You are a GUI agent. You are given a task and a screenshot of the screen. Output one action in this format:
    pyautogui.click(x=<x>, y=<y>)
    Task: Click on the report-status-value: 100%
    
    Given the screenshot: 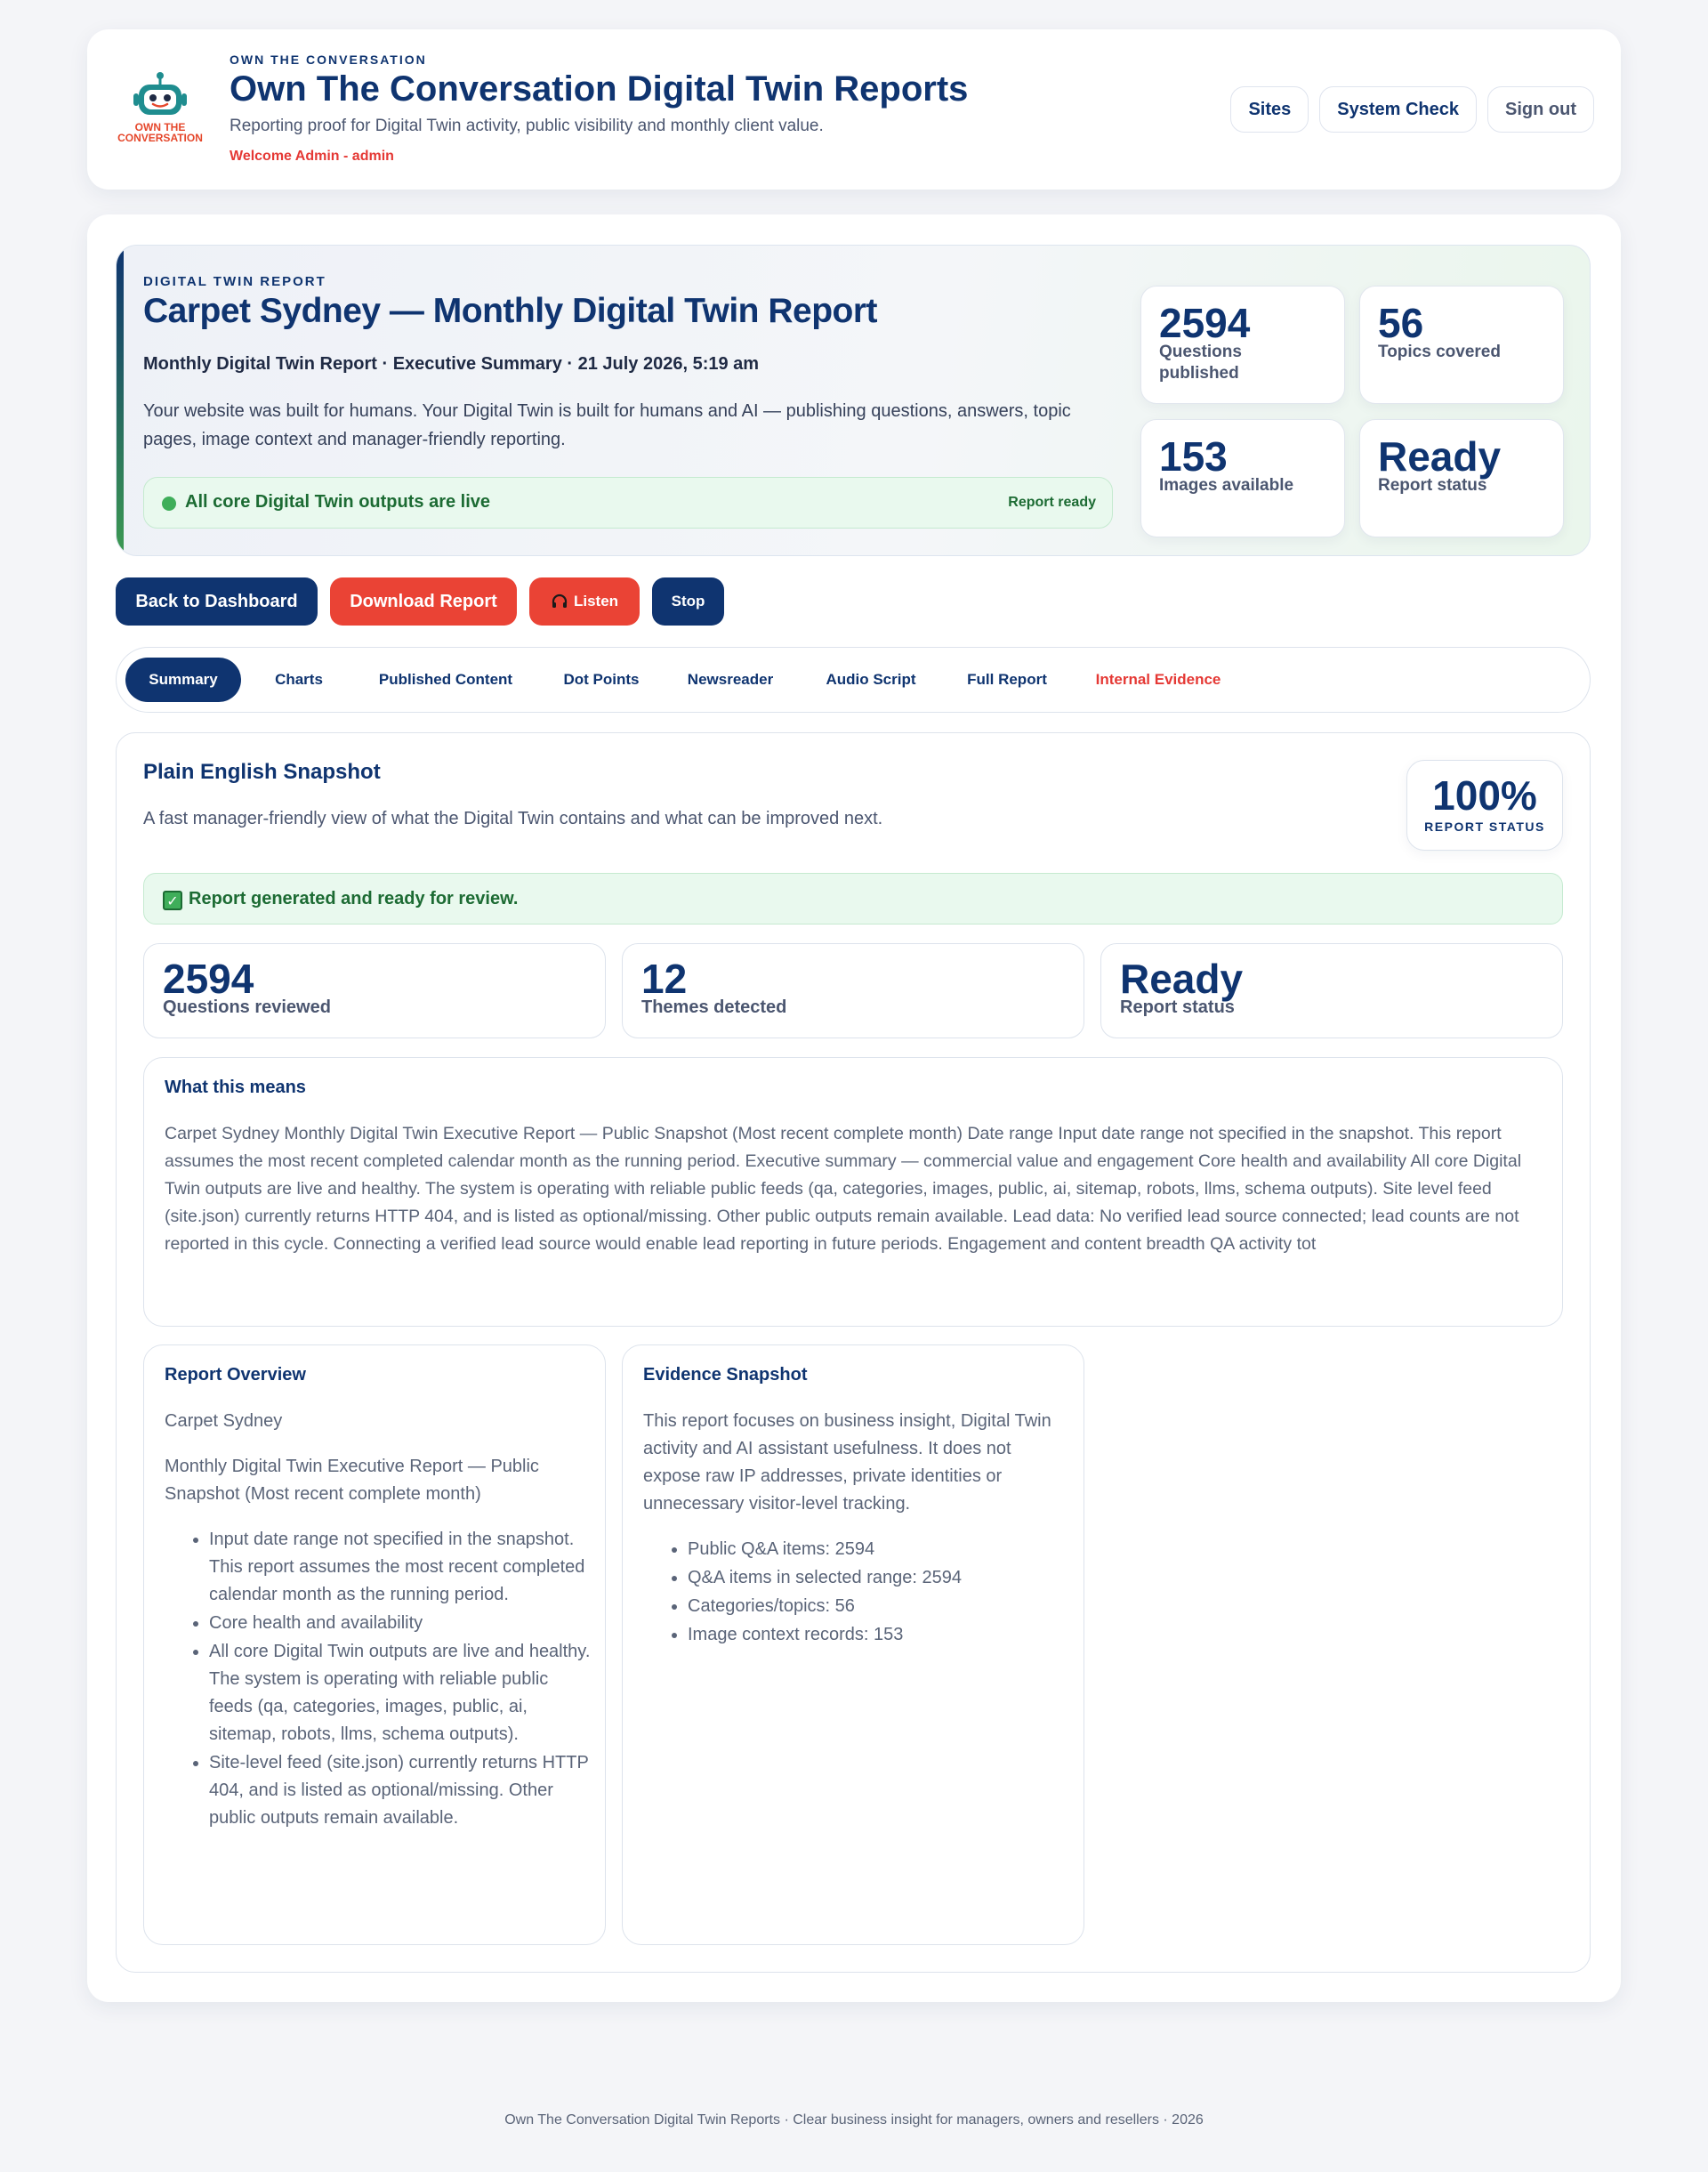 What is the action you would take?
    pyautogui.click(x=1484, y=795)
    